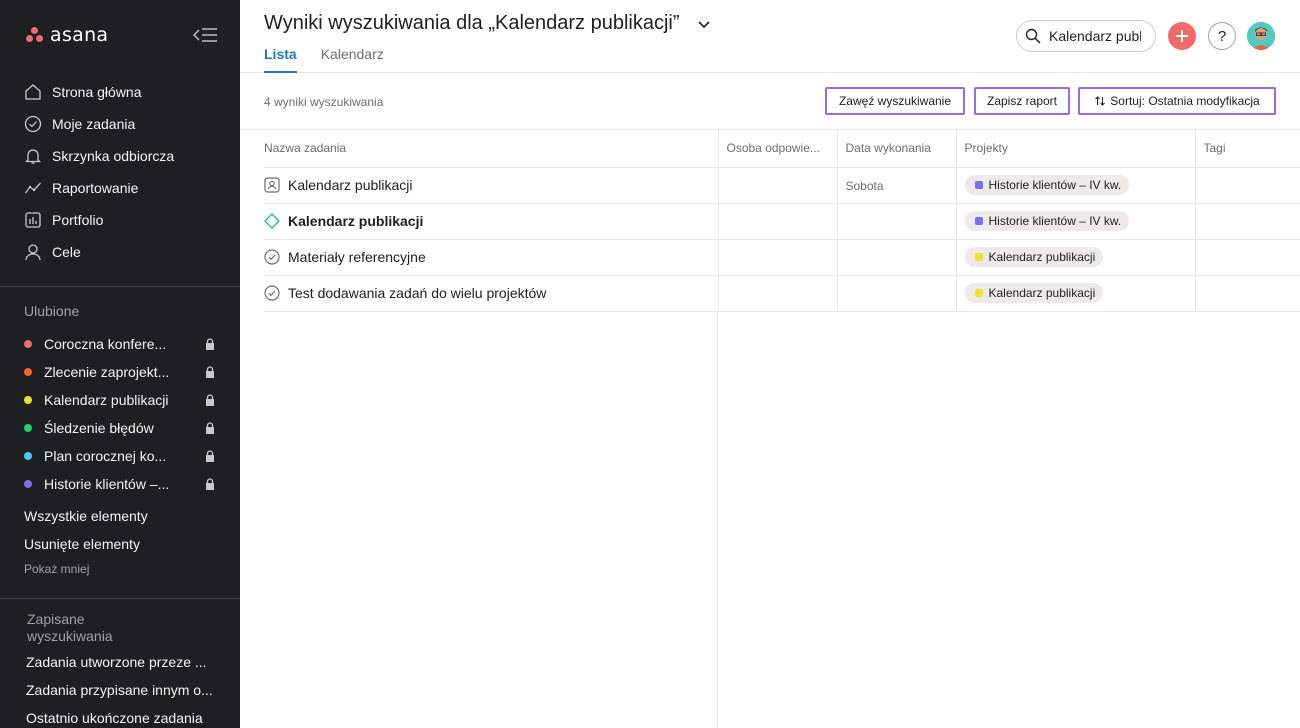 Image resolution: width=1300 pixels, height=728 pixels. Describe the element at coordinates (113, 156) in the screenshot. I see `nav-inbox-label: Skrzynka odbiorcza` at that location.